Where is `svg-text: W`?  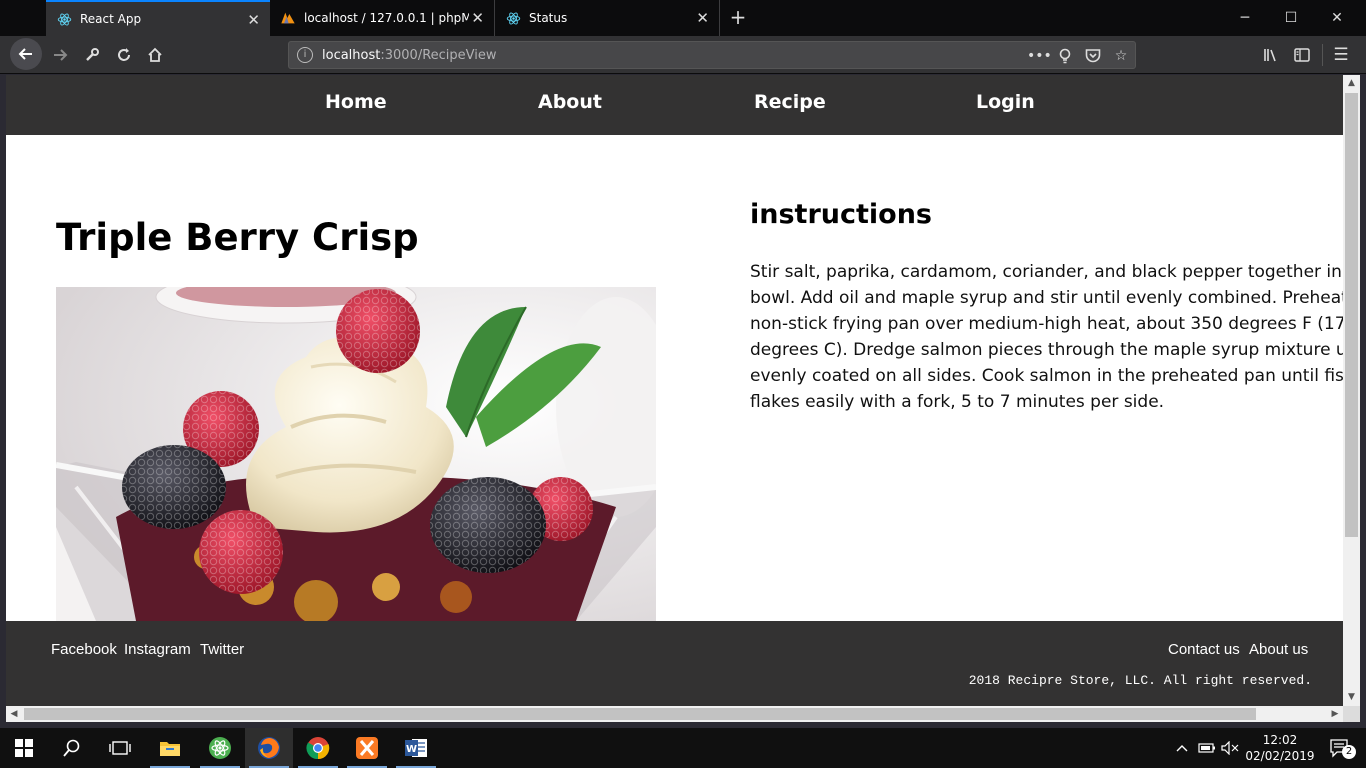
svg-text: W is located at coordinates (411, 749).